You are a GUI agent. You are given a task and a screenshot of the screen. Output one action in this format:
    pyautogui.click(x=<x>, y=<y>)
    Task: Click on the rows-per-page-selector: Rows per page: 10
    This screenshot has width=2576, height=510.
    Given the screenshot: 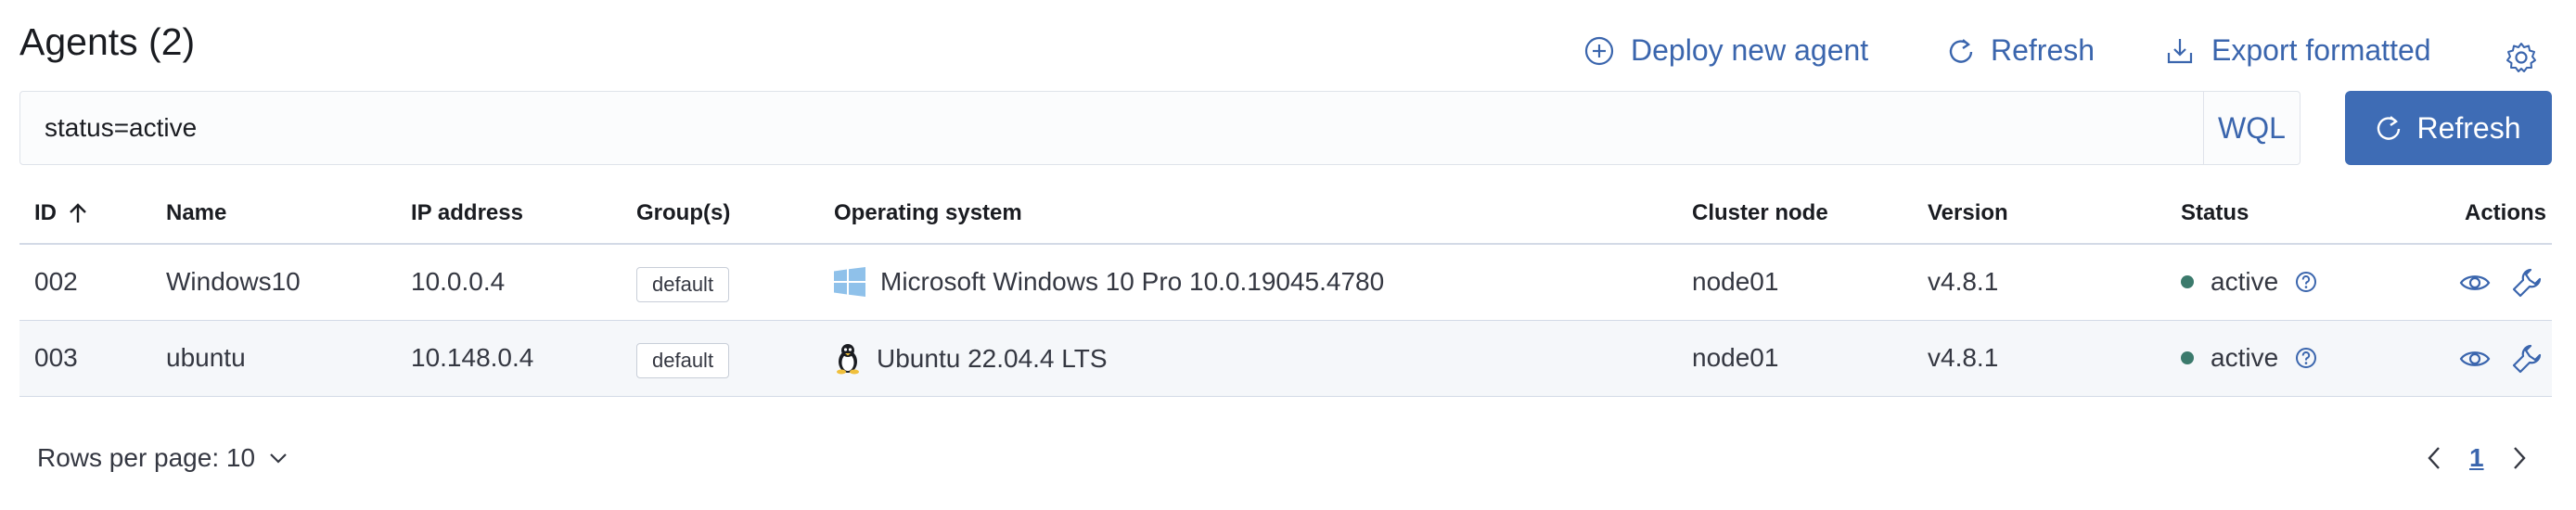 What is the action you would take?
    pyautogui.click(x=162, y=458)
    